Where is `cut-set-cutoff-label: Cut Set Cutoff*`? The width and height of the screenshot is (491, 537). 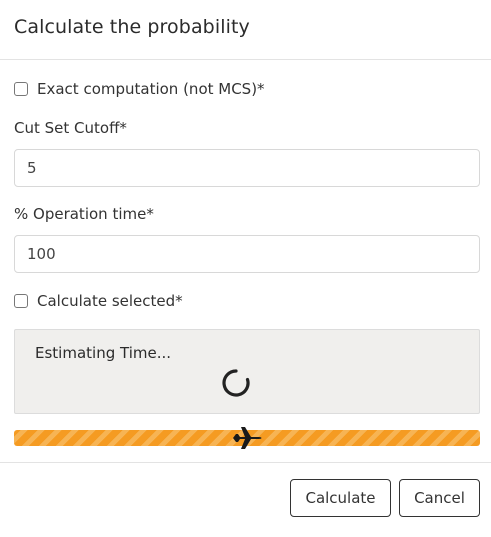 cut-set-cutoff-label: Cut Set Cutoff* is located at coordinates (70, 128).